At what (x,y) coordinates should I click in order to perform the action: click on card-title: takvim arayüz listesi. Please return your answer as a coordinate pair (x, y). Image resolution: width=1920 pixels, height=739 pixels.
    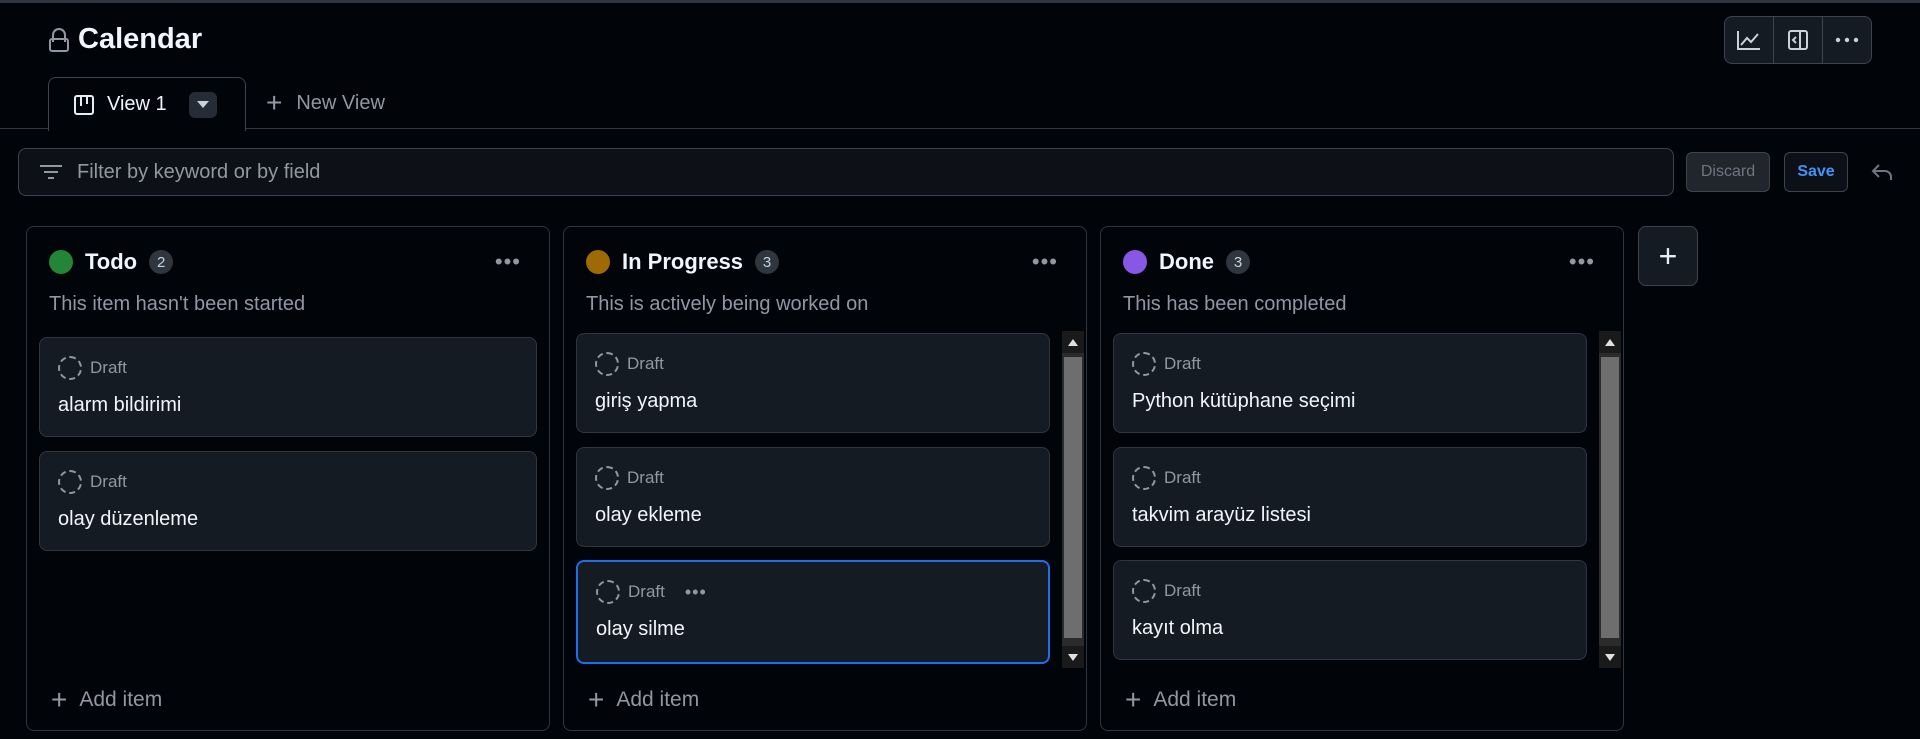
    Looking at the image, I should click on (1221, 515).